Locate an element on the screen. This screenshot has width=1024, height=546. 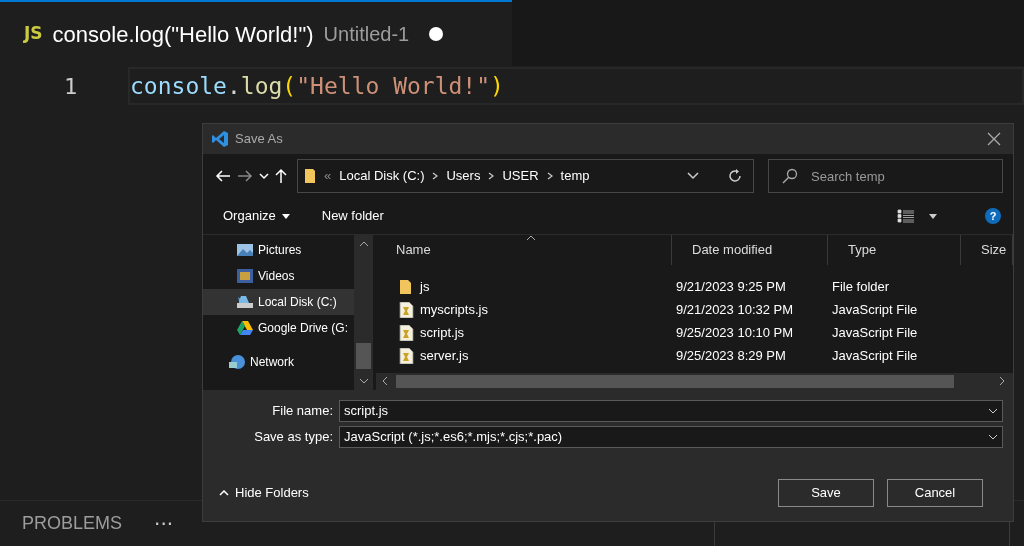
file-name-cell: script.js is located at coordinates (524, 332).